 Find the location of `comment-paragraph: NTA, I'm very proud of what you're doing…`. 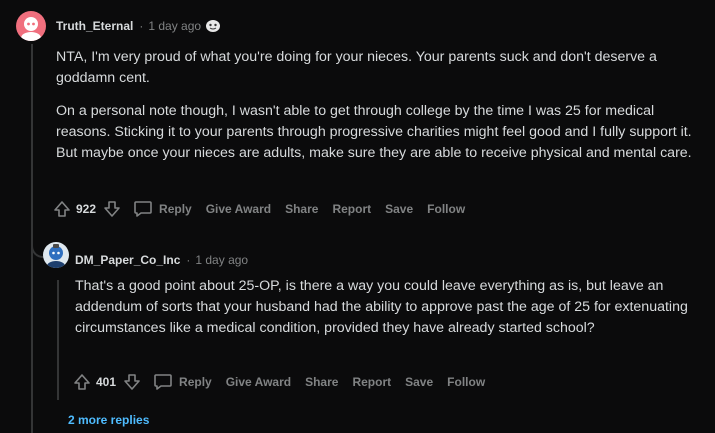

comment-paragraph: NTA, I'm very proud of what you're doing… is located at coordinates (356, 67).